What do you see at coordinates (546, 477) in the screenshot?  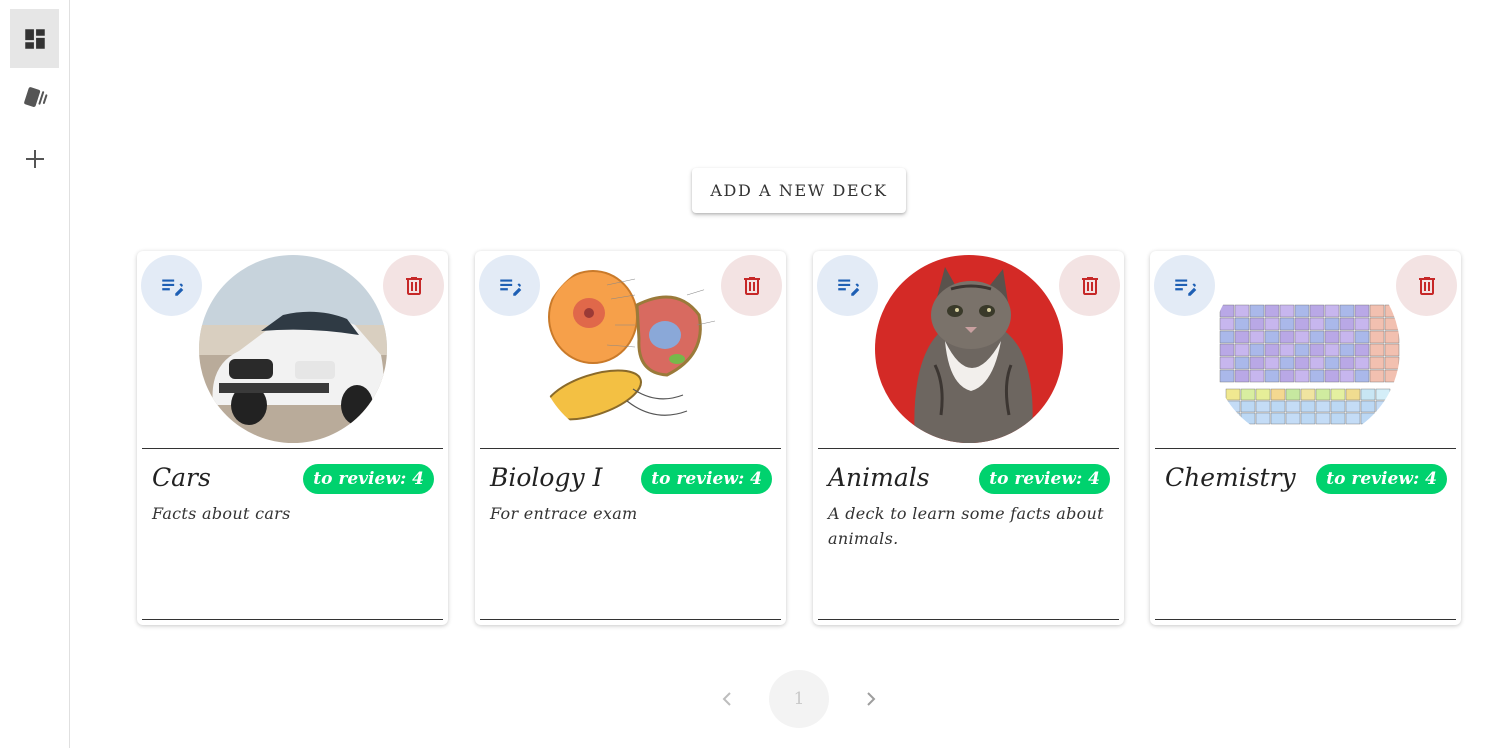 I see `deck-title: Biology I` at bounding box center [546, 477].